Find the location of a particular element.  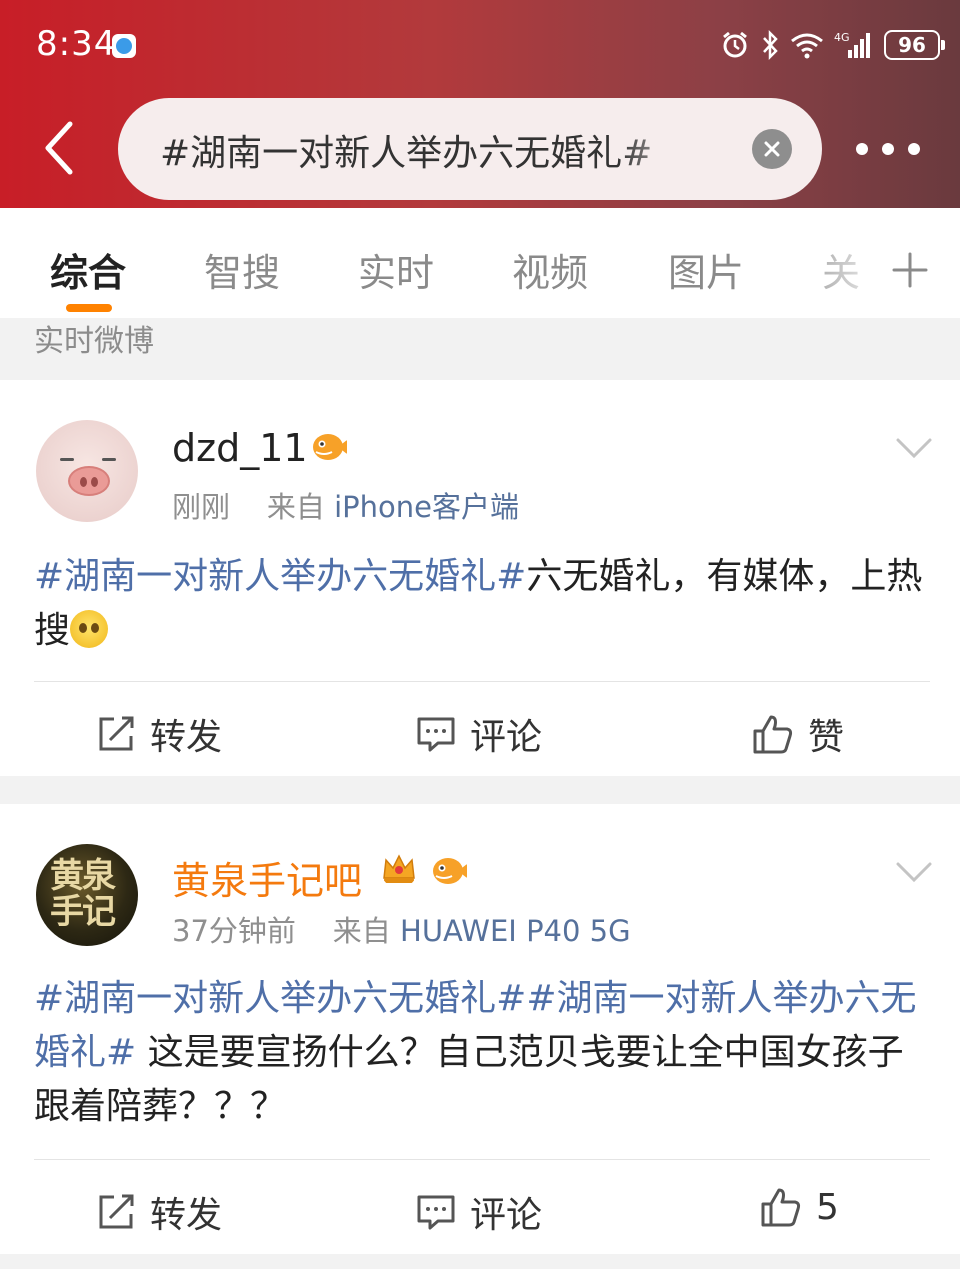

tab-comprehensive: 综合 is located at coordinates (88, 269).